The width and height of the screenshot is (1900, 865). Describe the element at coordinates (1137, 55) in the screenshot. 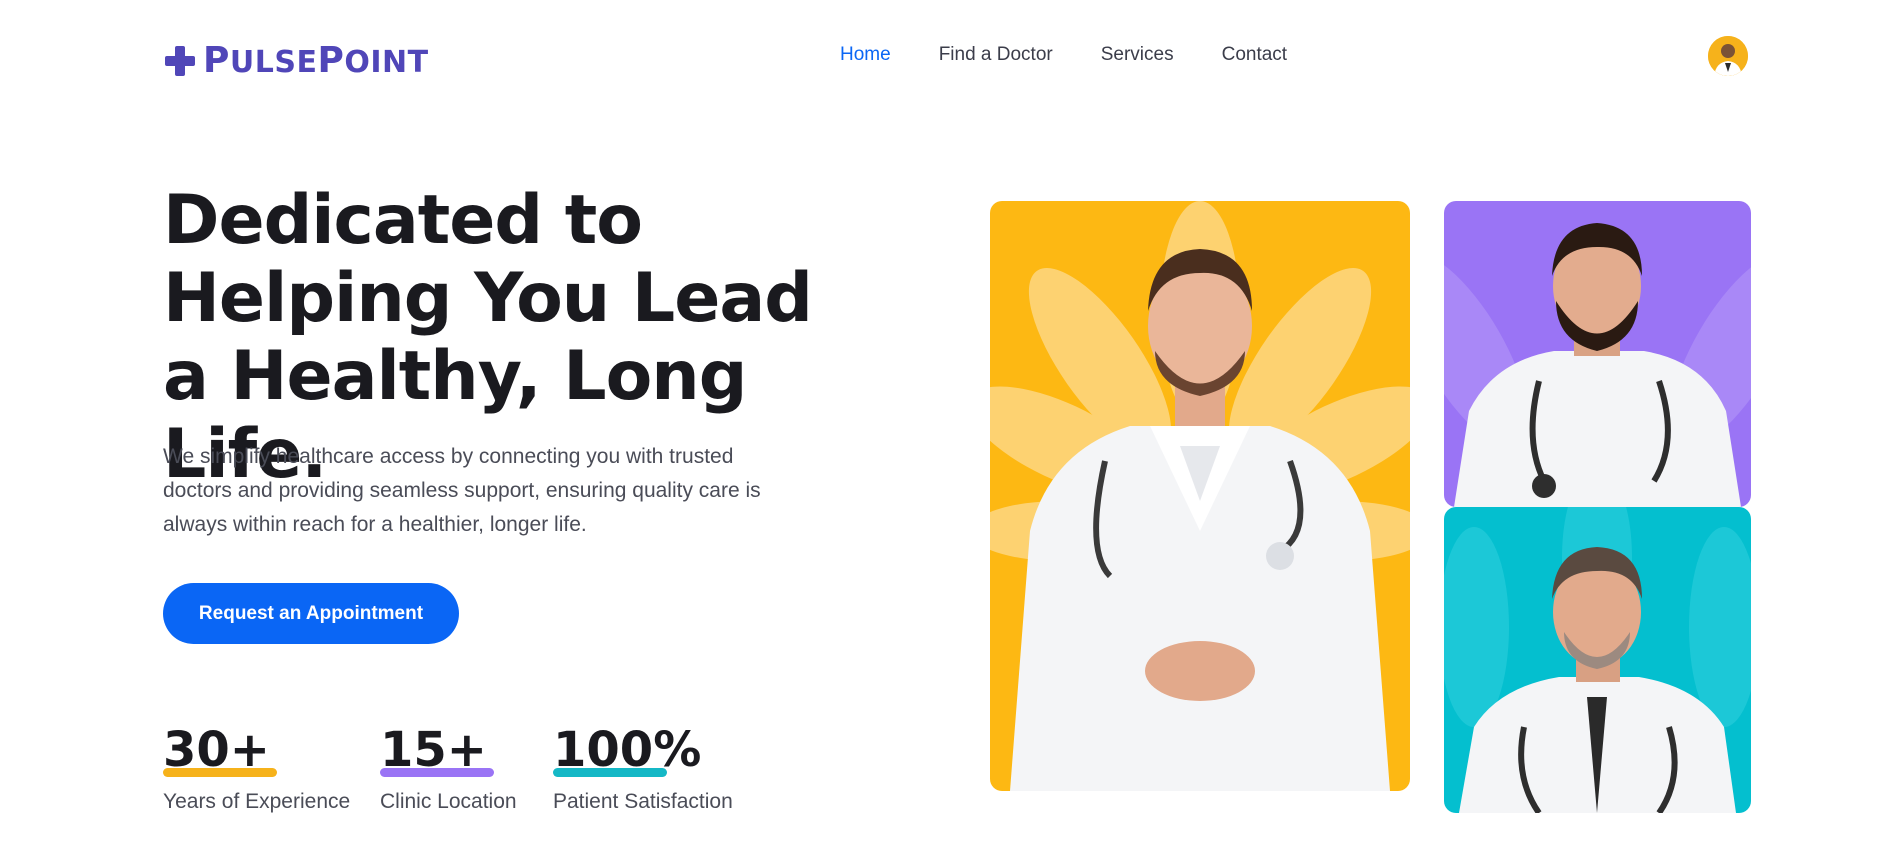

I see `nav-services: Services` at that location.